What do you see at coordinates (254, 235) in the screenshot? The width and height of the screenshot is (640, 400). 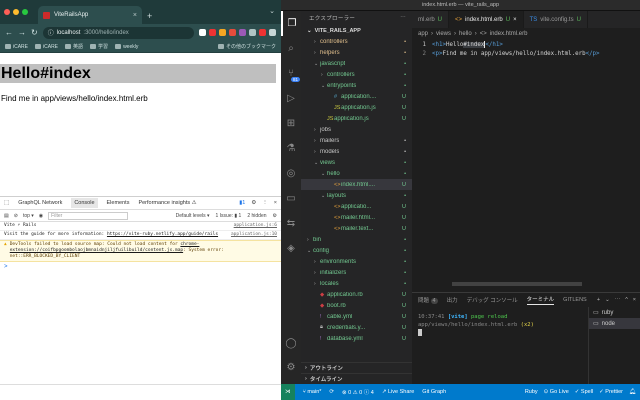 I see `source-link: application.js:10` at bounding box center [254, 235].